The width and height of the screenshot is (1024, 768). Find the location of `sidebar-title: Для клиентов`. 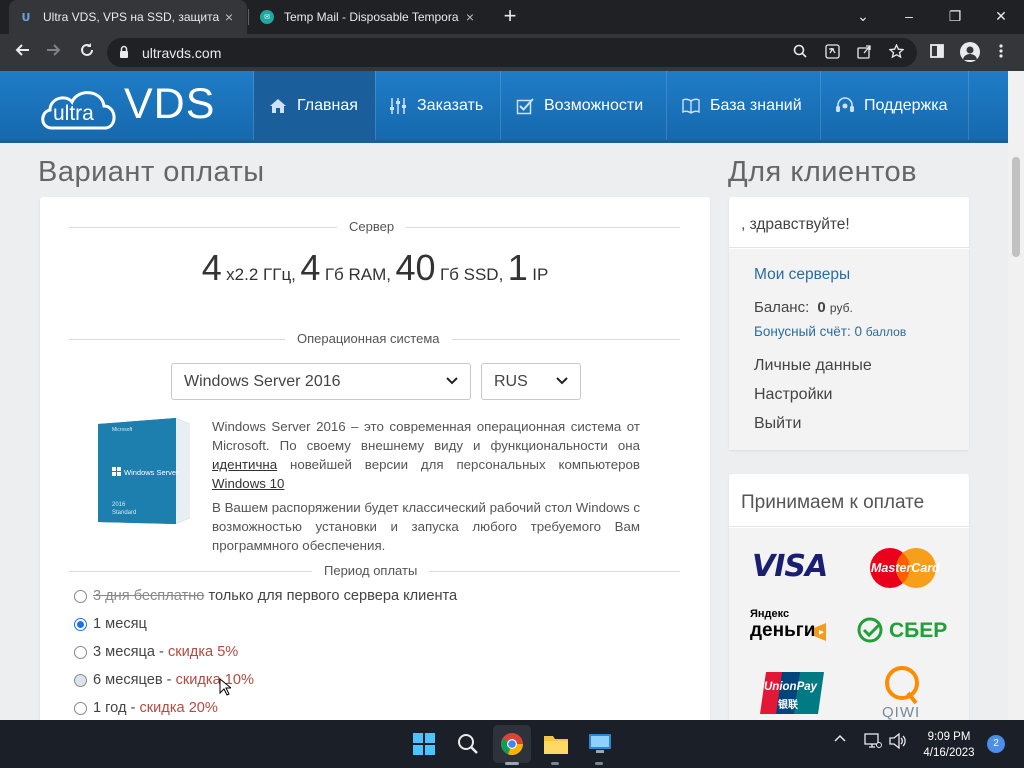

sidebar-title: Для клиентов is located at coordinates (823, 172).